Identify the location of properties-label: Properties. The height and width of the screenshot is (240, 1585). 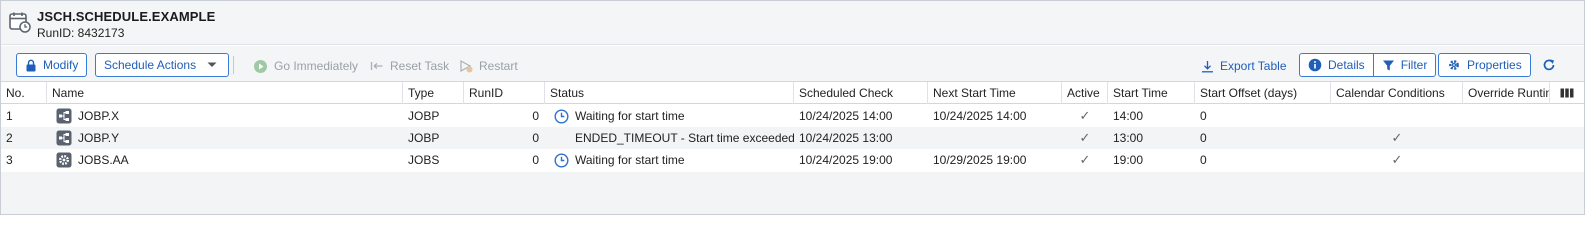
(1494, 65).